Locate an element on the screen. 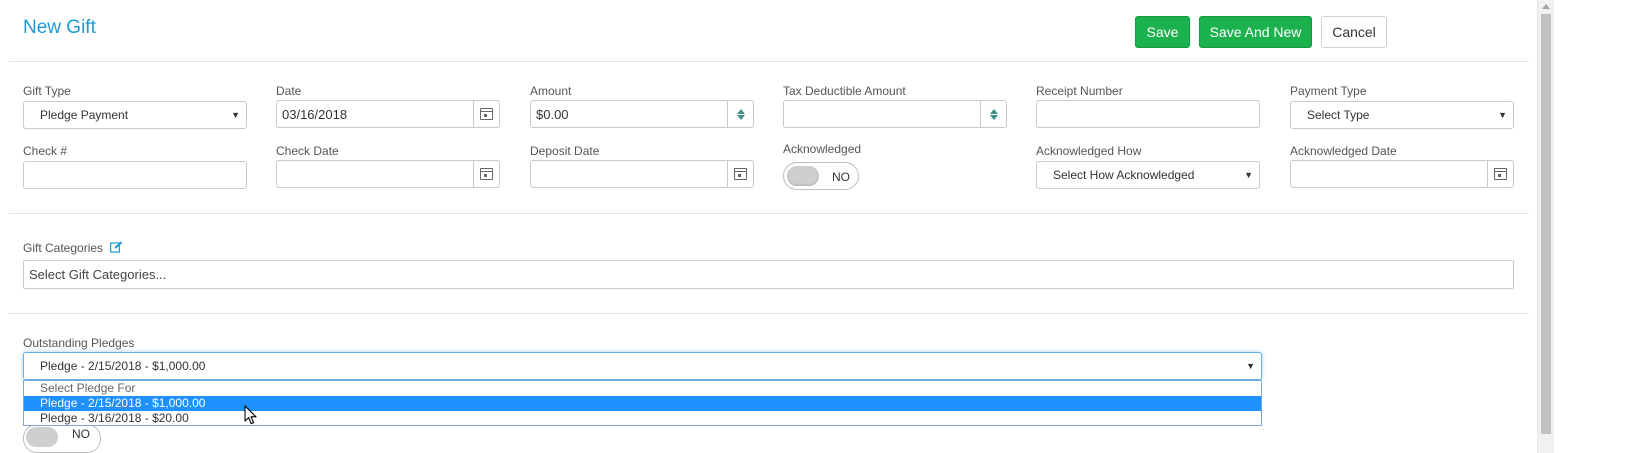 The image size is (1637, 453). vertical-scrollbar is located at coordinates (1545, 226).